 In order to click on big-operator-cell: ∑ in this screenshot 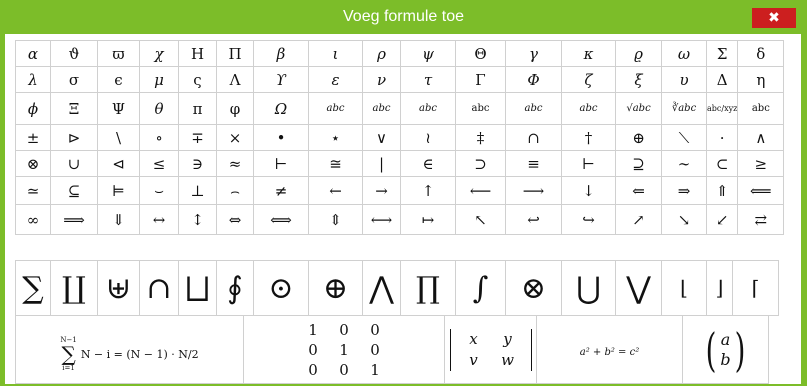, I will do `click(33, 288)`.